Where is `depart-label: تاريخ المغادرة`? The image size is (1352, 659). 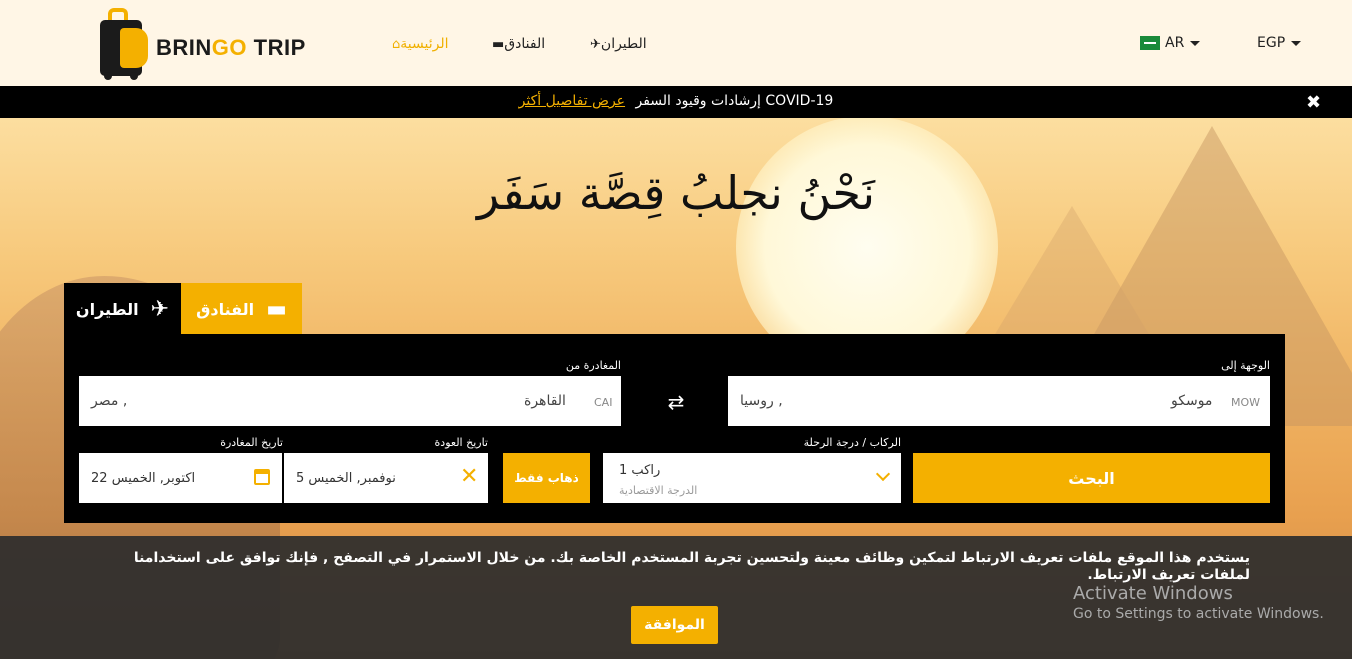
depart-label: تاريخ المغادرة is located at coordinates (251, 442).